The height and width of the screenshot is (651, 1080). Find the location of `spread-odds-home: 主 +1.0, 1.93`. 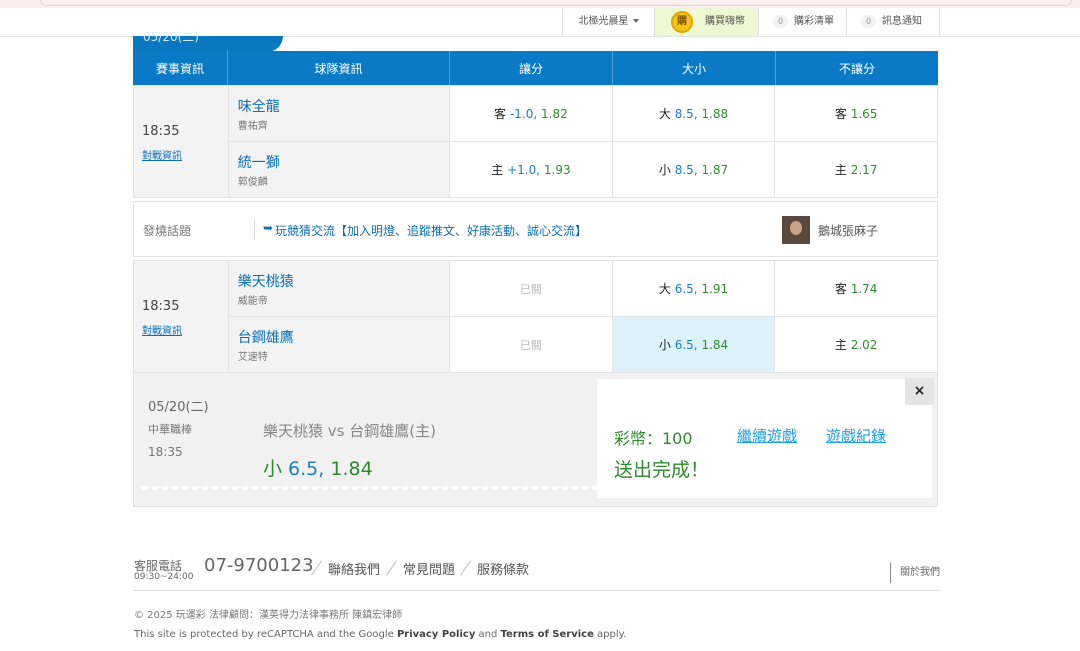

spread-odds-home: 主 +1.0, 1.93 is located at coordinates (531, 169).